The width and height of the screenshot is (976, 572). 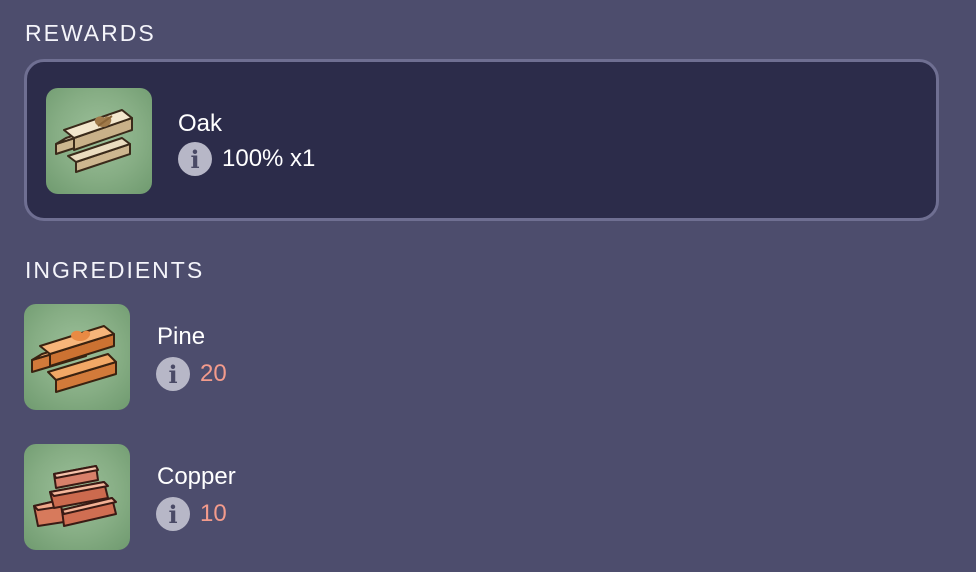 I want to click on ingredients-heading: INGREDIENTS, so click(x=115, y=270).